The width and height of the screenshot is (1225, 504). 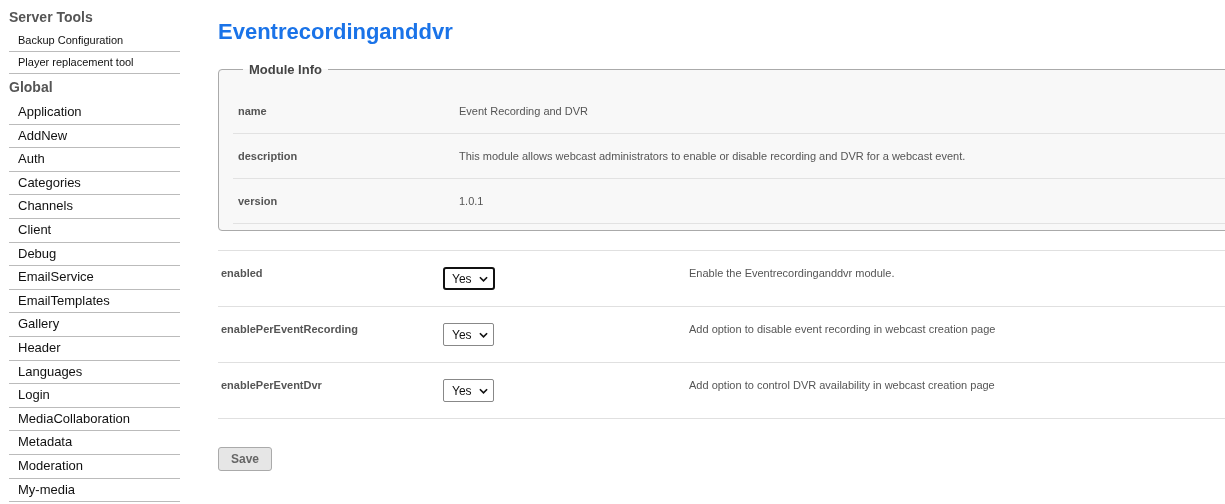 What do you see at coordinates (99, 112) in the screenshot?
I see `sidebar-link: Application` at bounding box center [99, 112].